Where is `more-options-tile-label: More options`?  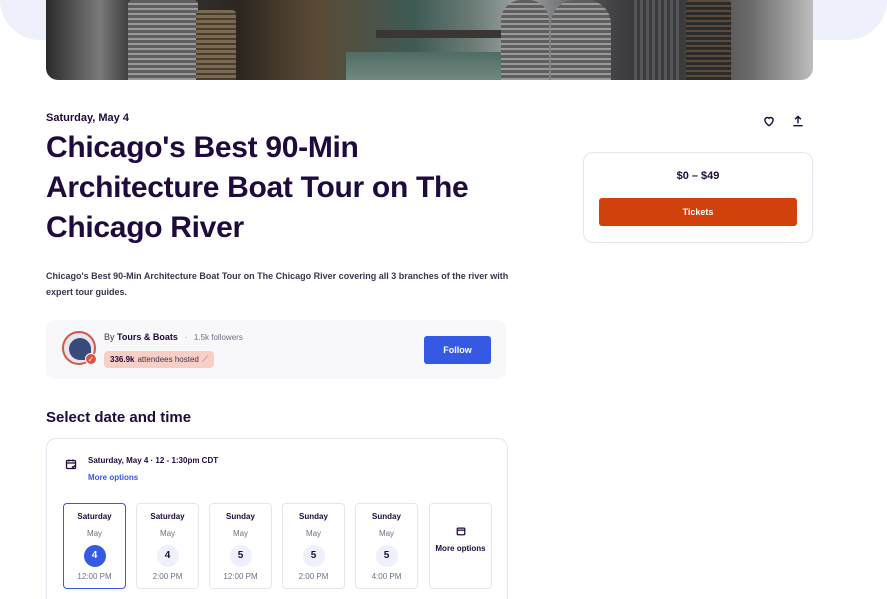
more-options-tile-label: More options is located at coordinates (460, 548).